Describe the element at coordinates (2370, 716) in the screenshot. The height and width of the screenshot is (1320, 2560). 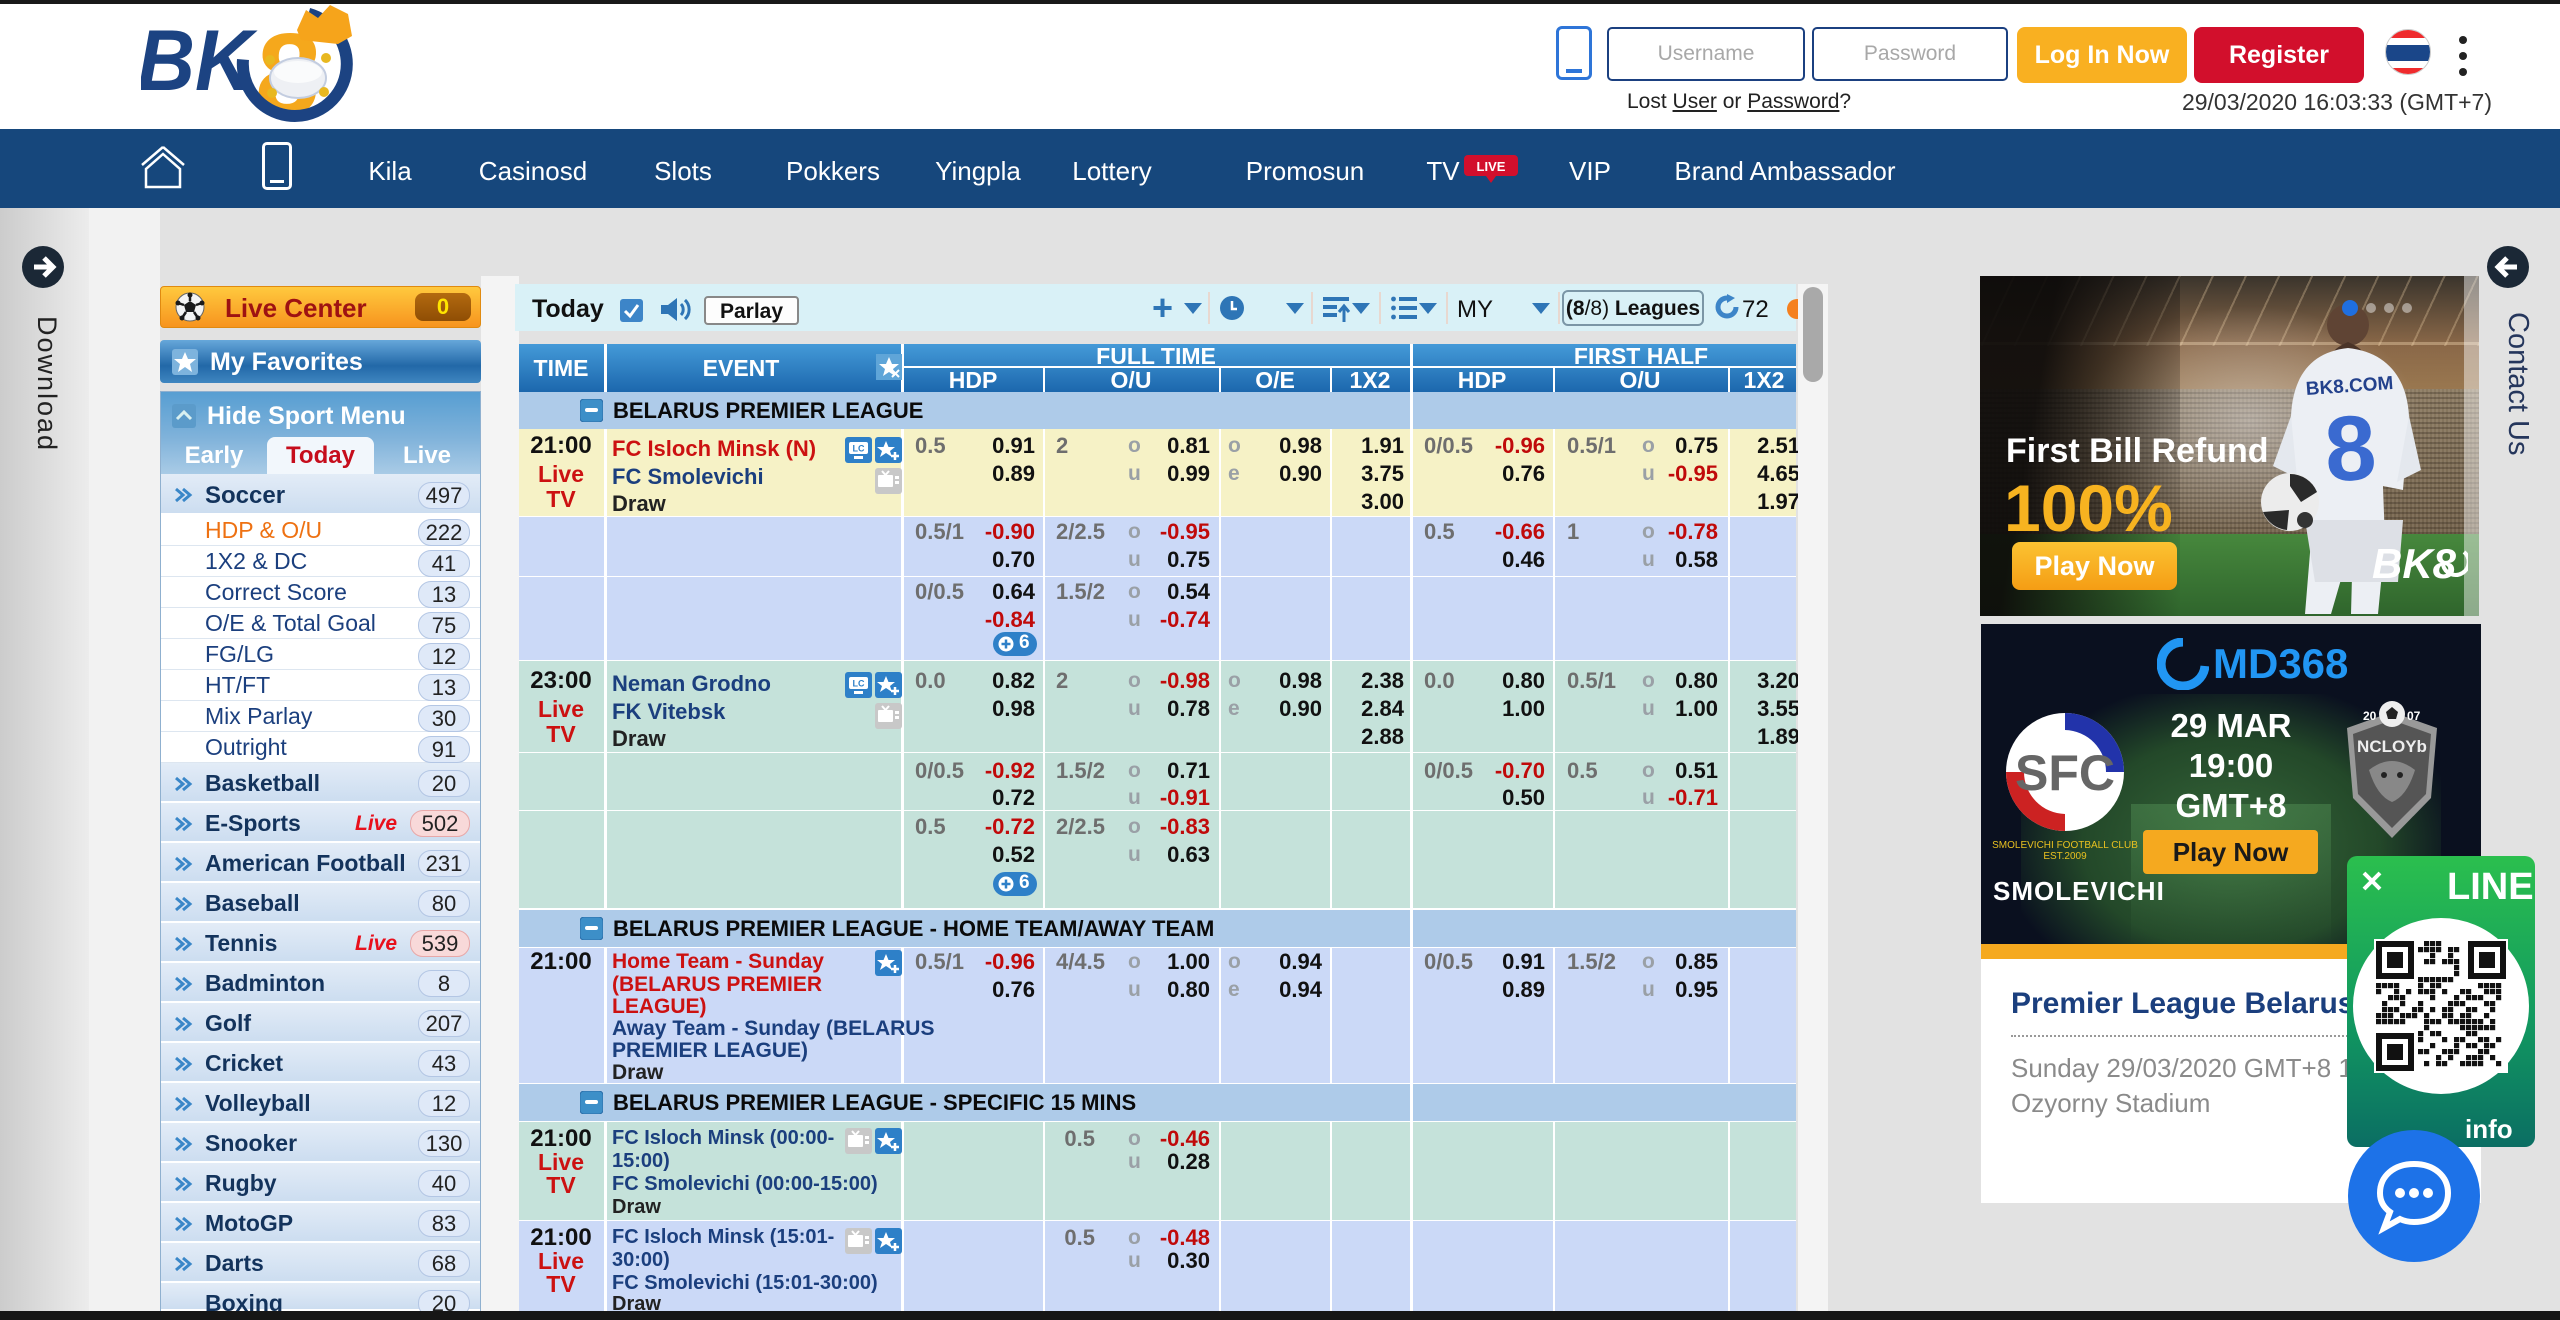
I see `svg-text: 20` at that location.